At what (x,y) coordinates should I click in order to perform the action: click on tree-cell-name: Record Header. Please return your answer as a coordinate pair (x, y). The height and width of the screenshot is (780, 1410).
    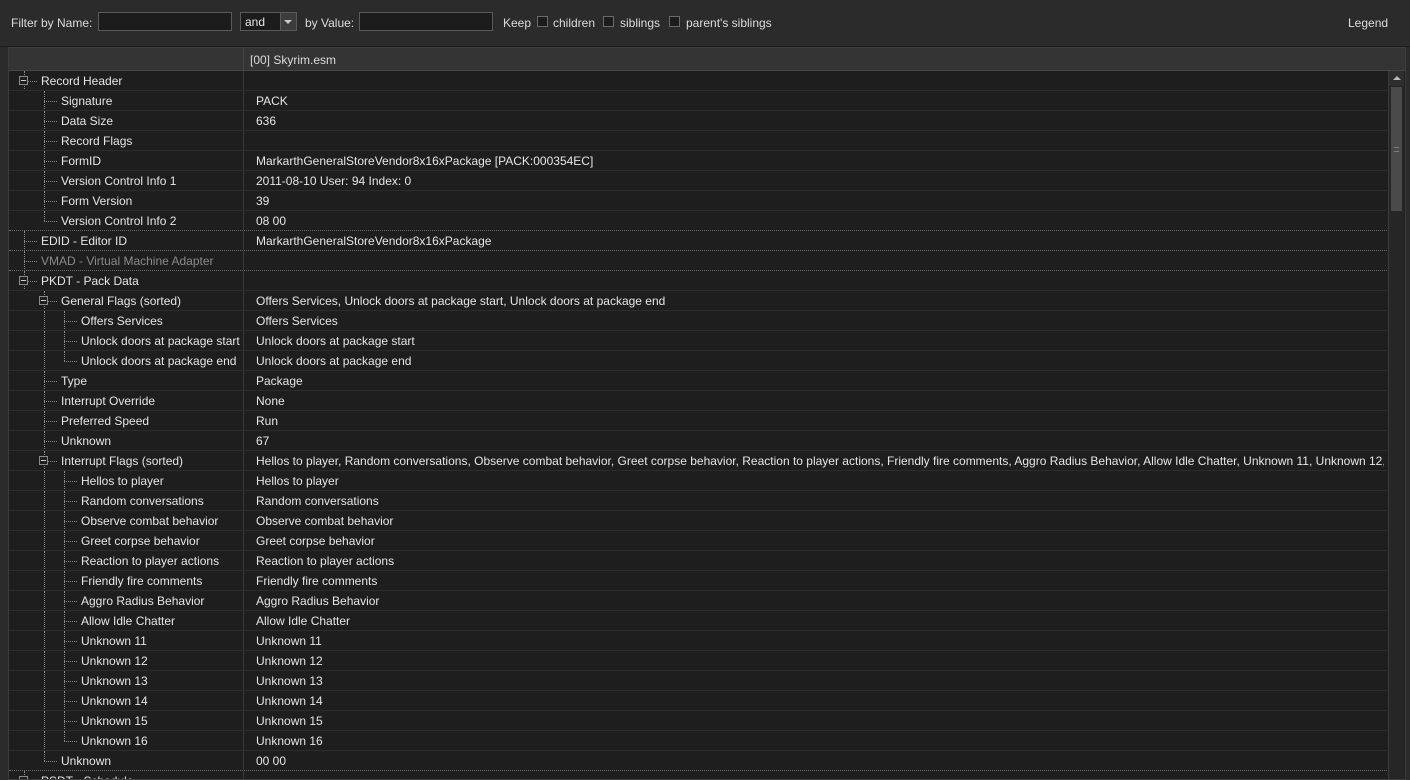
    Looking at the image, I should click on (126, 80).